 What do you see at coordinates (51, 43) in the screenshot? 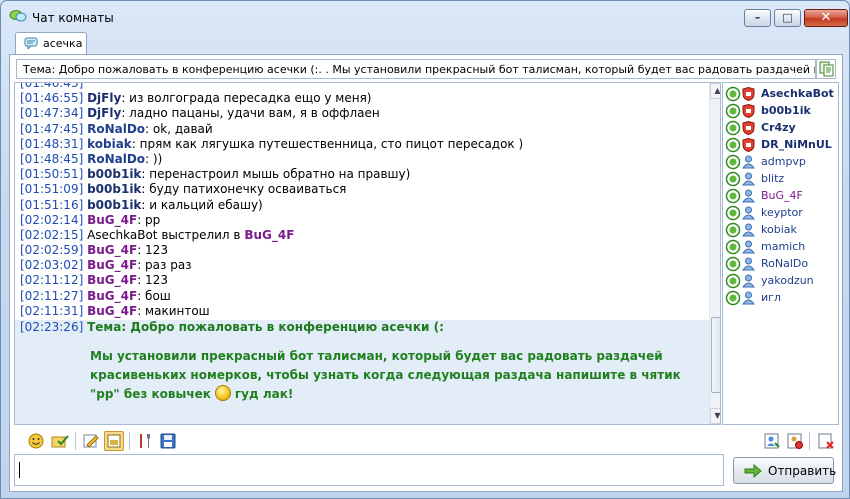
I see `tab-asechka: асечка` at bounding box center [51, 43].